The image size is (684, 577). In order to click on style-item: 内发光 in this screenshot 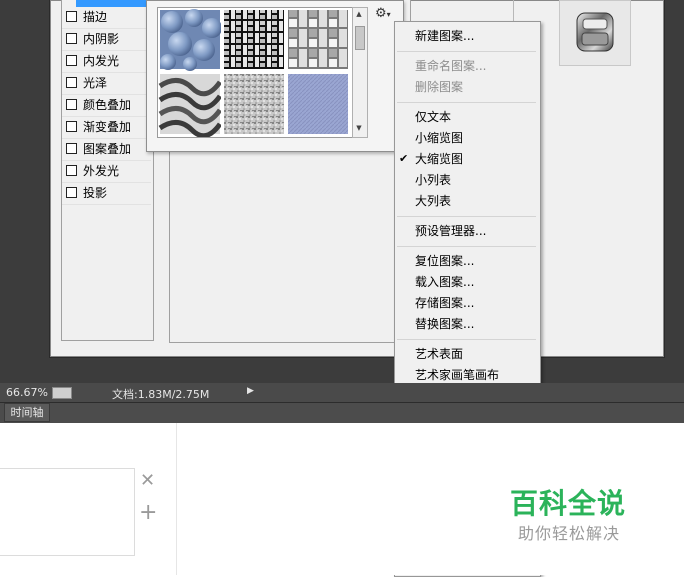, I will do `click(92, 61)`.